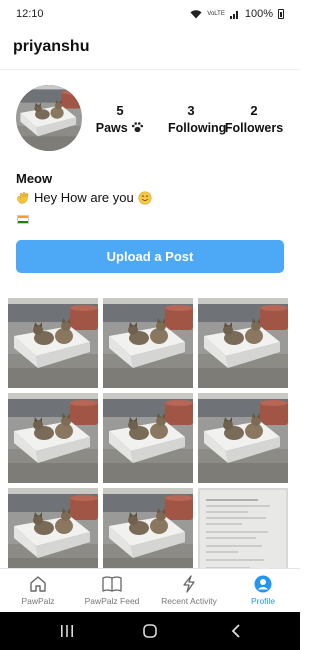  I want to click on nav-pawpalz-feed: PawPalz Feed, so click(112, 591).